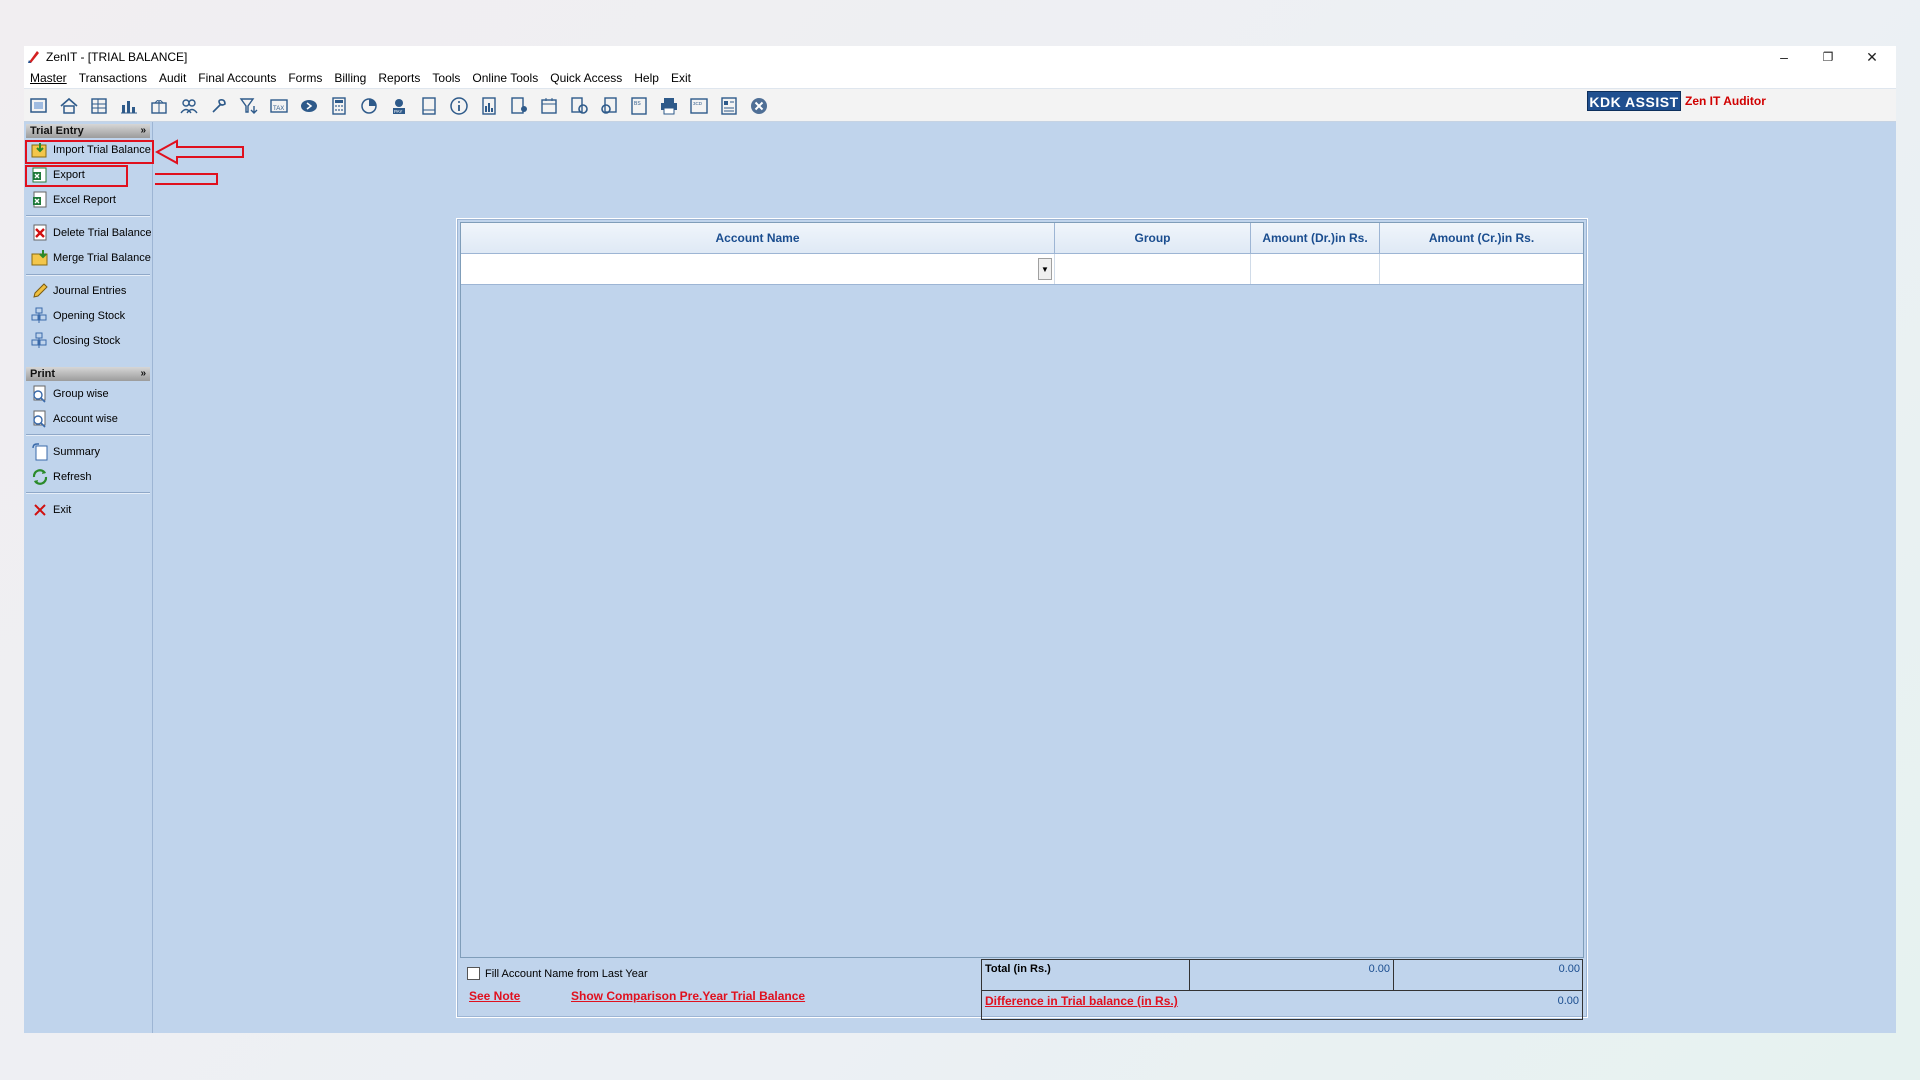  I want to click on menu-exit: Exit, so click(681, 78).